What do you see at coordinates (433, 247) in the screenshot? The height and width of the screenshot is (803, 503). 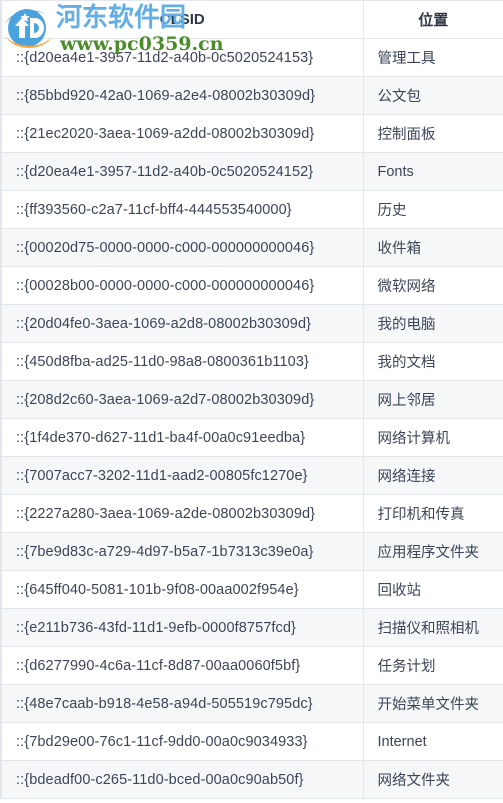 I see `cell-location: 收件箱` at bounding box center [433, 247].